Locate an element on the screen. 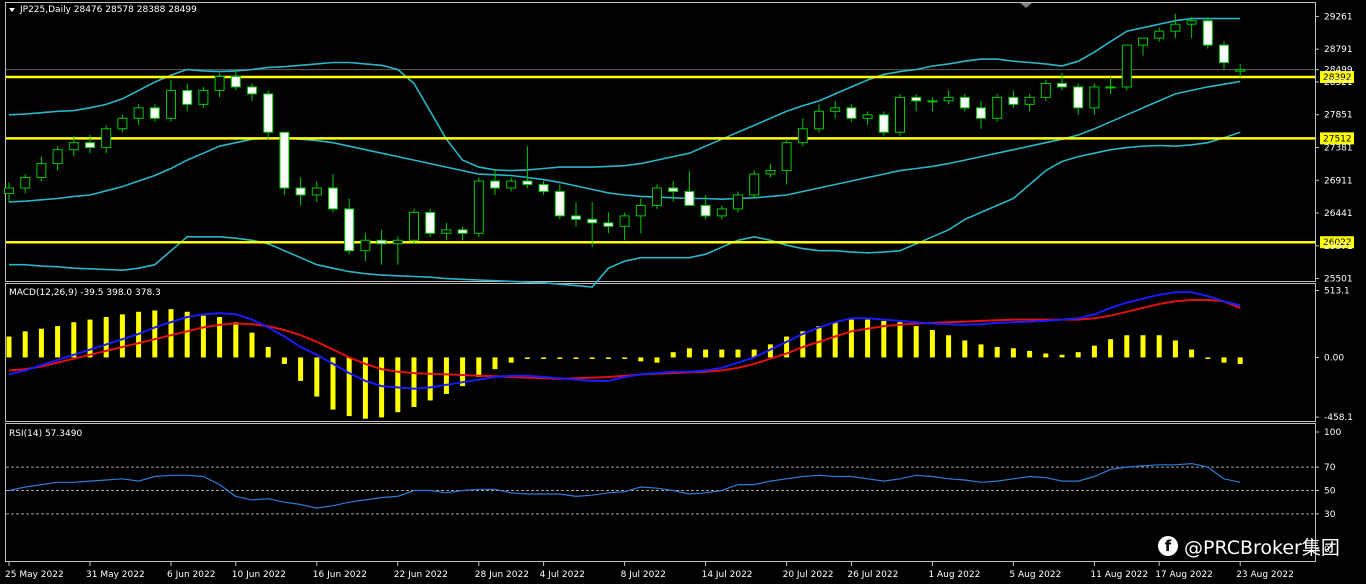 The image size is (1366, 584). date-tick-label: 16 Jun 2022 is located at coordinates (340, 575).